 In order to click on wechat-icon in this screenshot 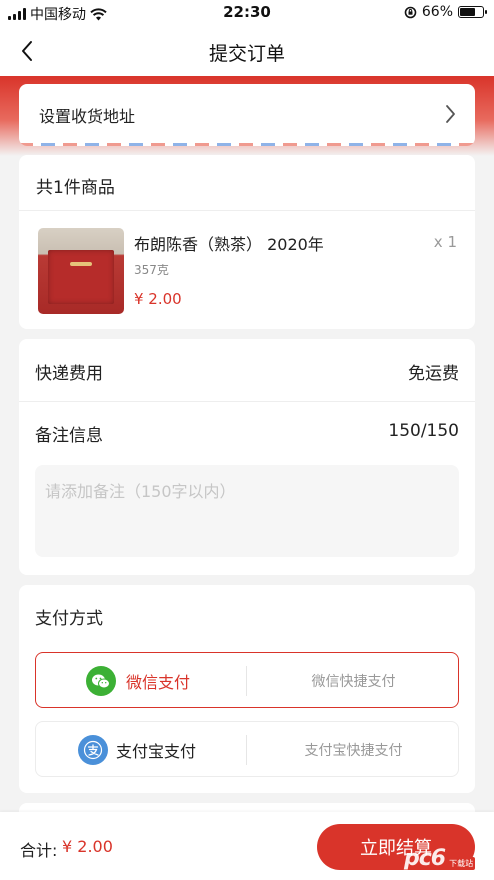, I will do `click(101, 681)`.